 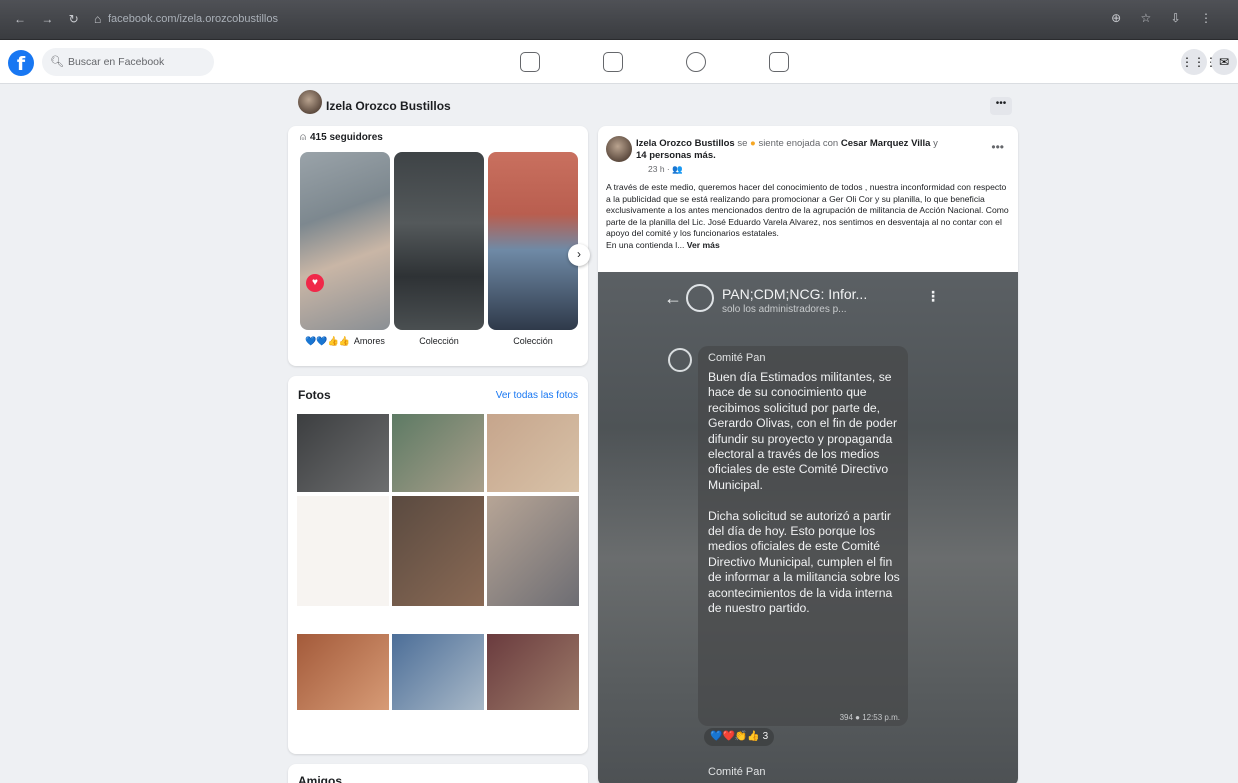 I want to click on friends-title: Amigos, so click(x=320, y=778).